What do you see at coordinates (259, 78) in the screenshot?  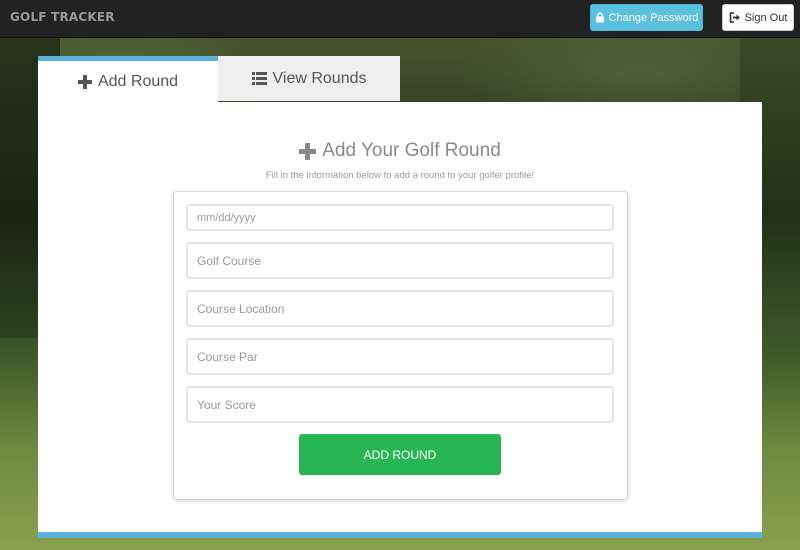 I see `list-icon` at bounding box center [259, 78].